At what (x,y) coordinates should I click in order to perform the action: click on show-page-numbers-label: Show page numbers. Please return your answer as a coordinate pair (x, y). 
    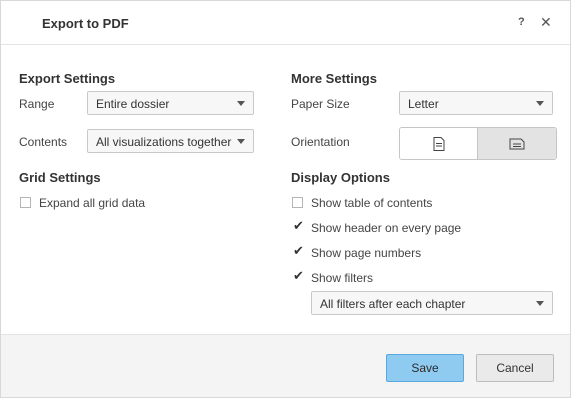
    Looking at the image, I should click on (366, 253).